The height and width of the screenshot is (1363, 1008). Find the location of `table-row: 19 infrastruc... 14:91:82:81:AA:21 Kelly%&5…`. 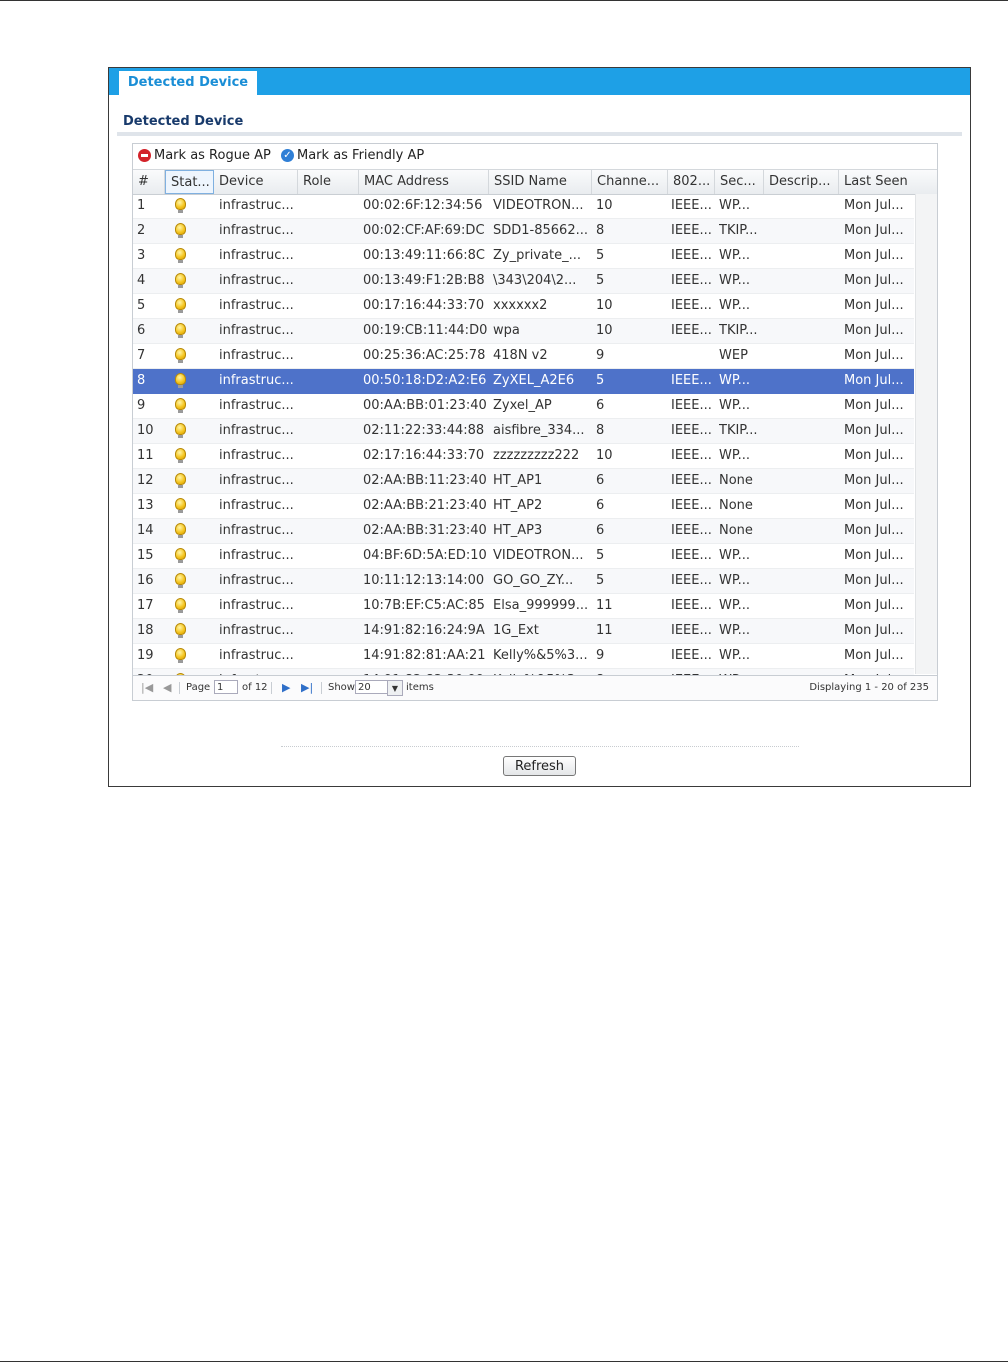

table-row: 19 infrastruc... 14:91:82:81:AA:21 Kelly%&5… is located at coordinates (523, 656).